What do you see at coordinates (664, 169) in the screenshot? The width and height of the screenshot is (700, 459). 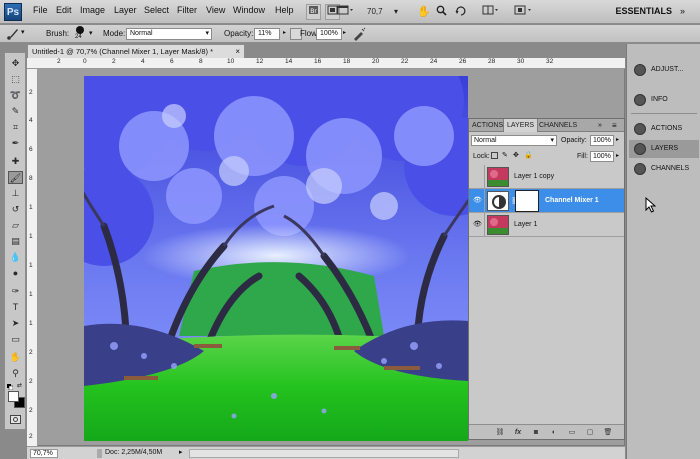 I see `dock-channels: CHANNELS` at bounding box center [664, 169].